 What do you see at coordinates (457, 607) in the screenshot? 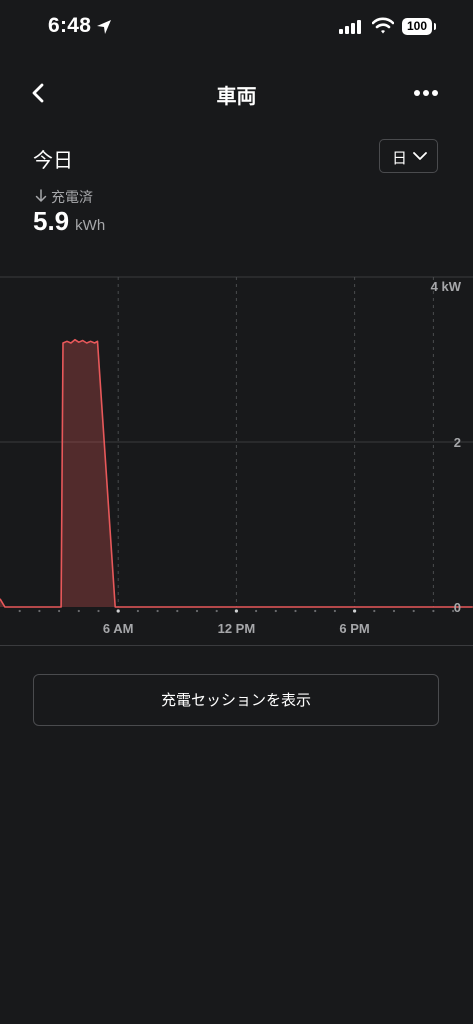
I see `y-tick-label: 0` at bounding box center [457, 607].